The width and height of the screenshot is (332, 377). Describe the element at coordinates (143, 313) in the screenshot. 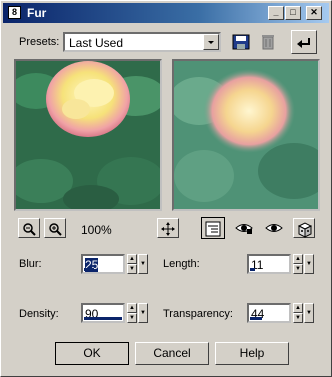

I see `density-dropdown-icon: ▼` at that location.